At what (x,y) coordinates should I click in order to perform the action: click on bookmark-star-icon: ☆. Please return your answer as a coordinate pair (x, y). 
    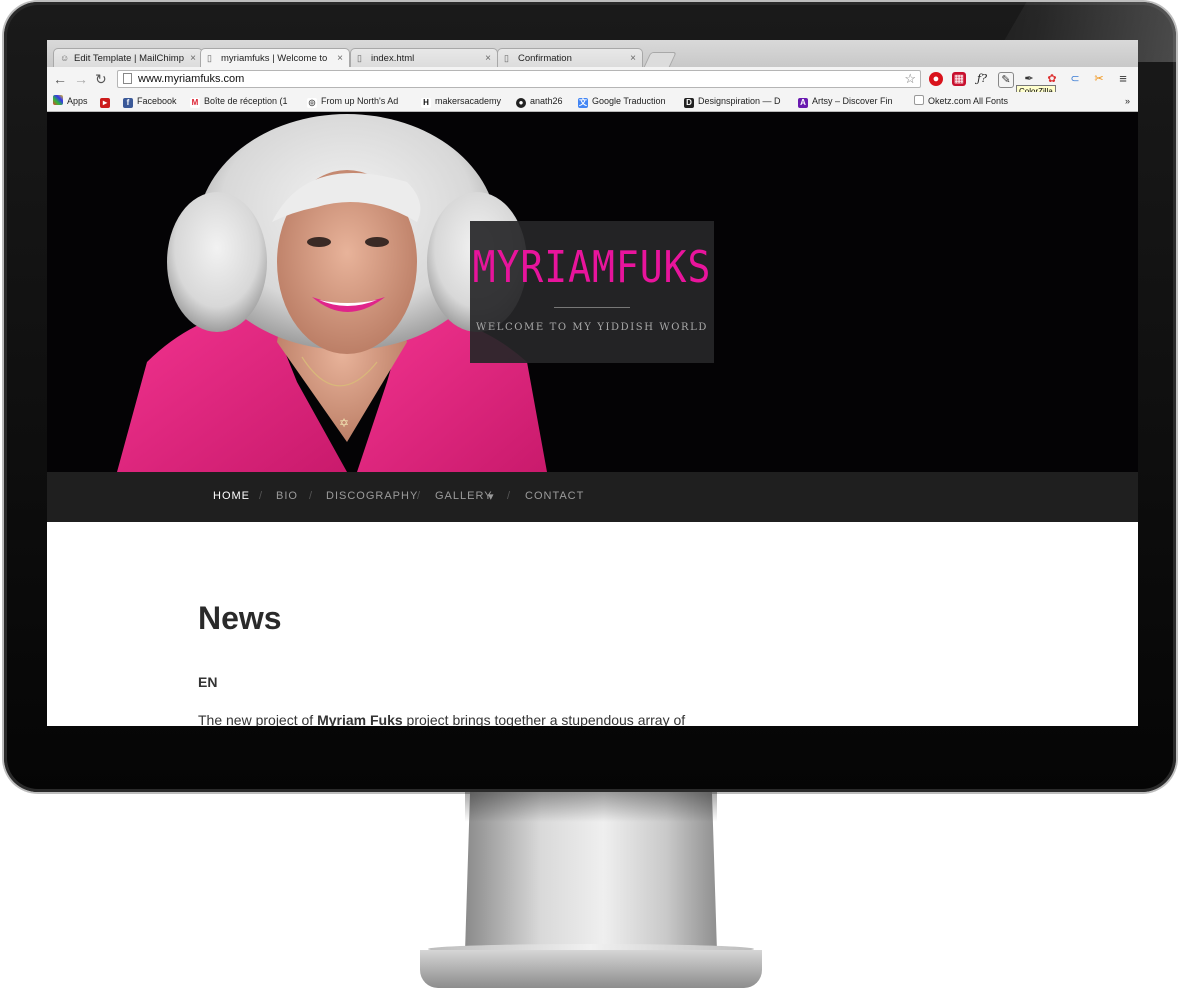
    Looking at the image, I should click on (910, 79).